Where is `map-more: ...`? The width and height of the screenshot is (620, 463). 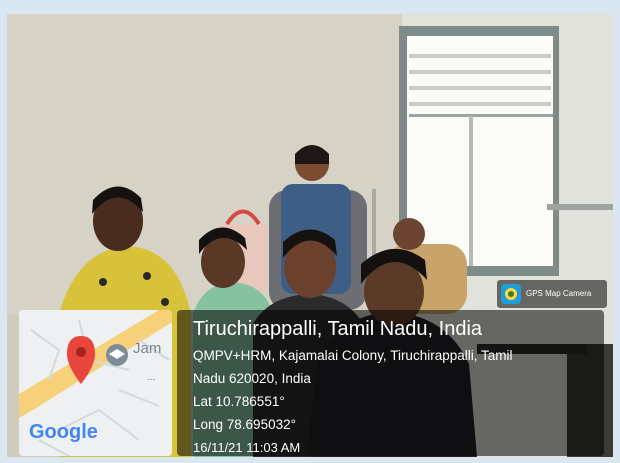
map-more: ... is located at coordinates (151, 377).